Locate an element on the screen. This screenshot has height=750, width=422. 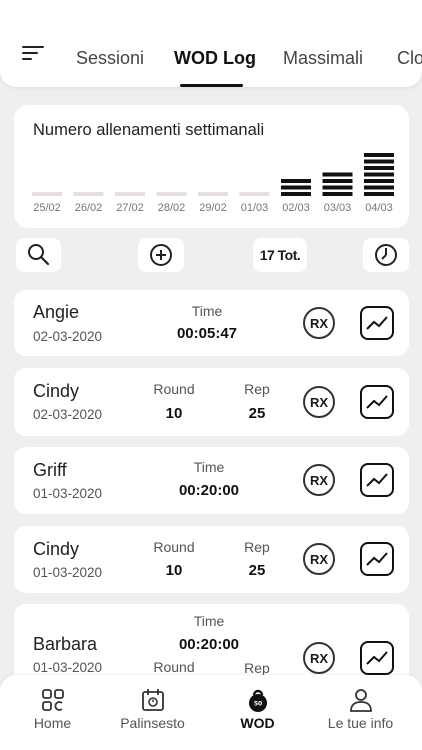
history-button is located at coordinates (386, 255).